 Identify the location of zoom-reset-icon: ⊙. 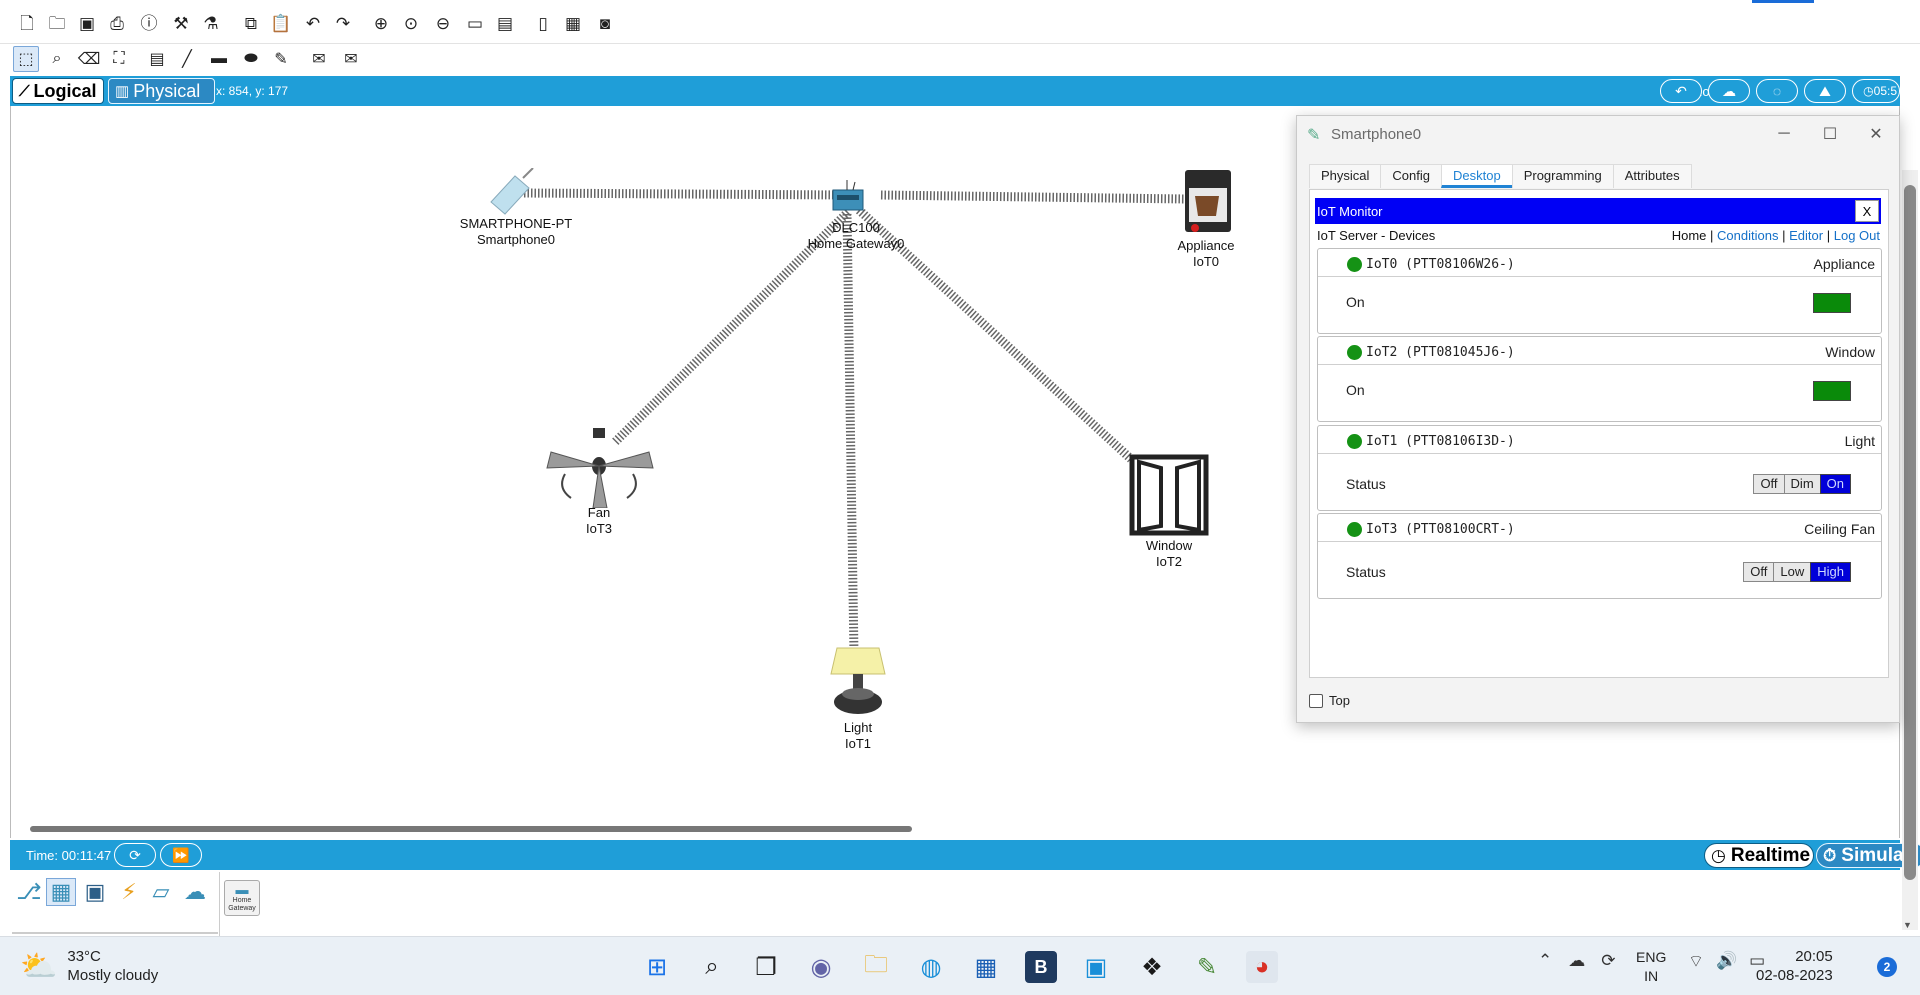
(411, 23).